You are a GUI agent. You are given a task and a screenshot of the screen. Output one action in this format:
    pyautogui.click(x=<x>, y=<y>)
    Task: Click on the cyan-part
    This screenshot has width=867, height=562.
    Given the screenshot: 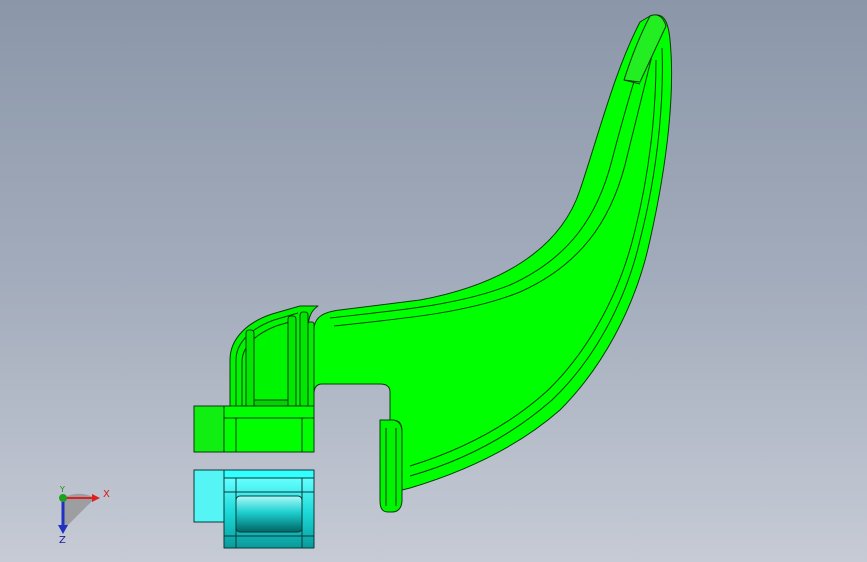 What is the action you would take?
    pyautogui.click(x=254, y=509)
    